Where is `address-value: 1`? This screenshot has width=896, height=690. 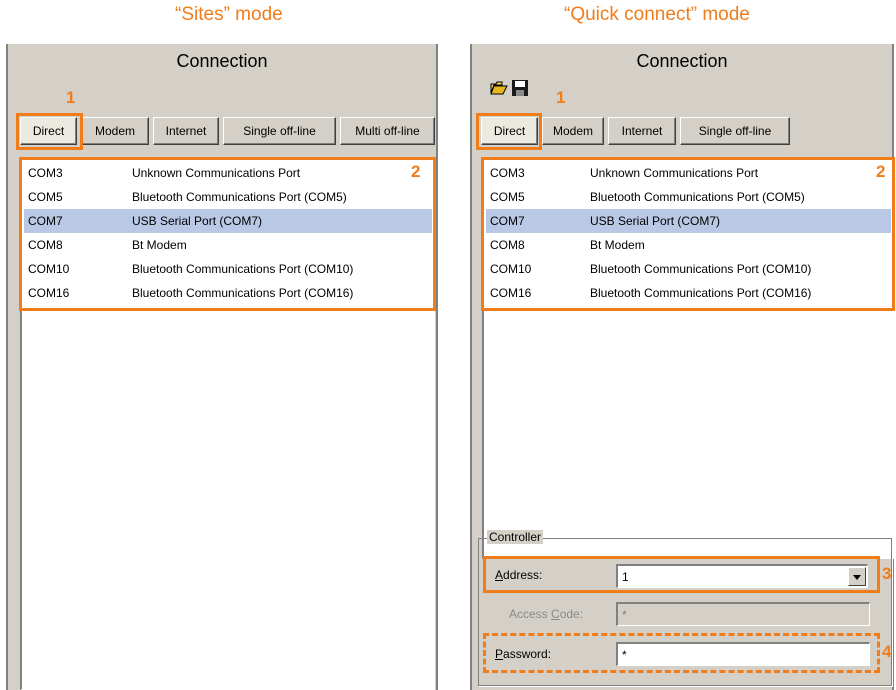 address-value: 1 is located at coordinates (625, 577).